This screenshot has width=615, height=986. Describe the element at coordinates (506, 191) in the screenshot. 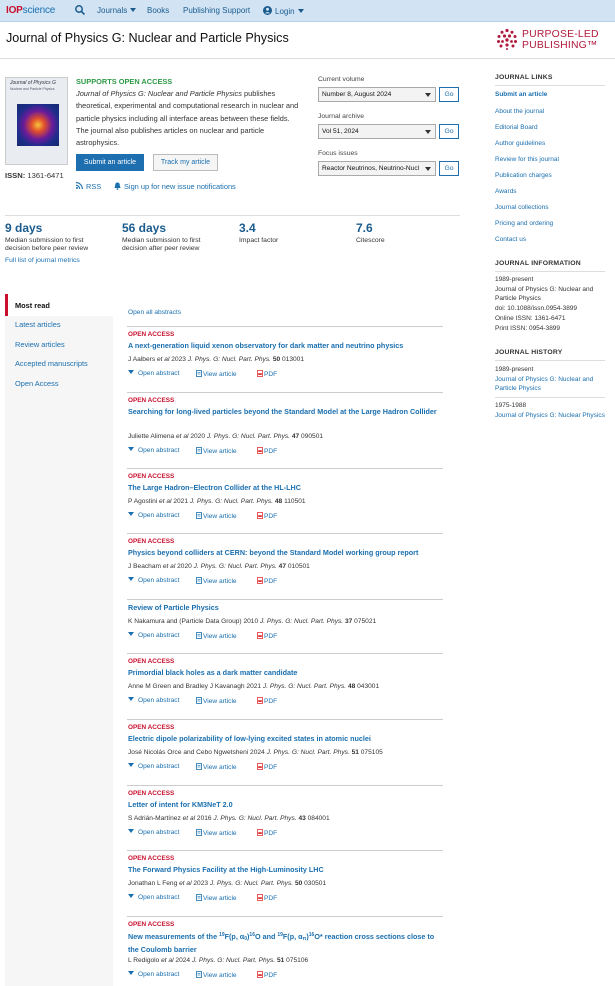

I see `sidebar-link-awards: Awards` at that location.